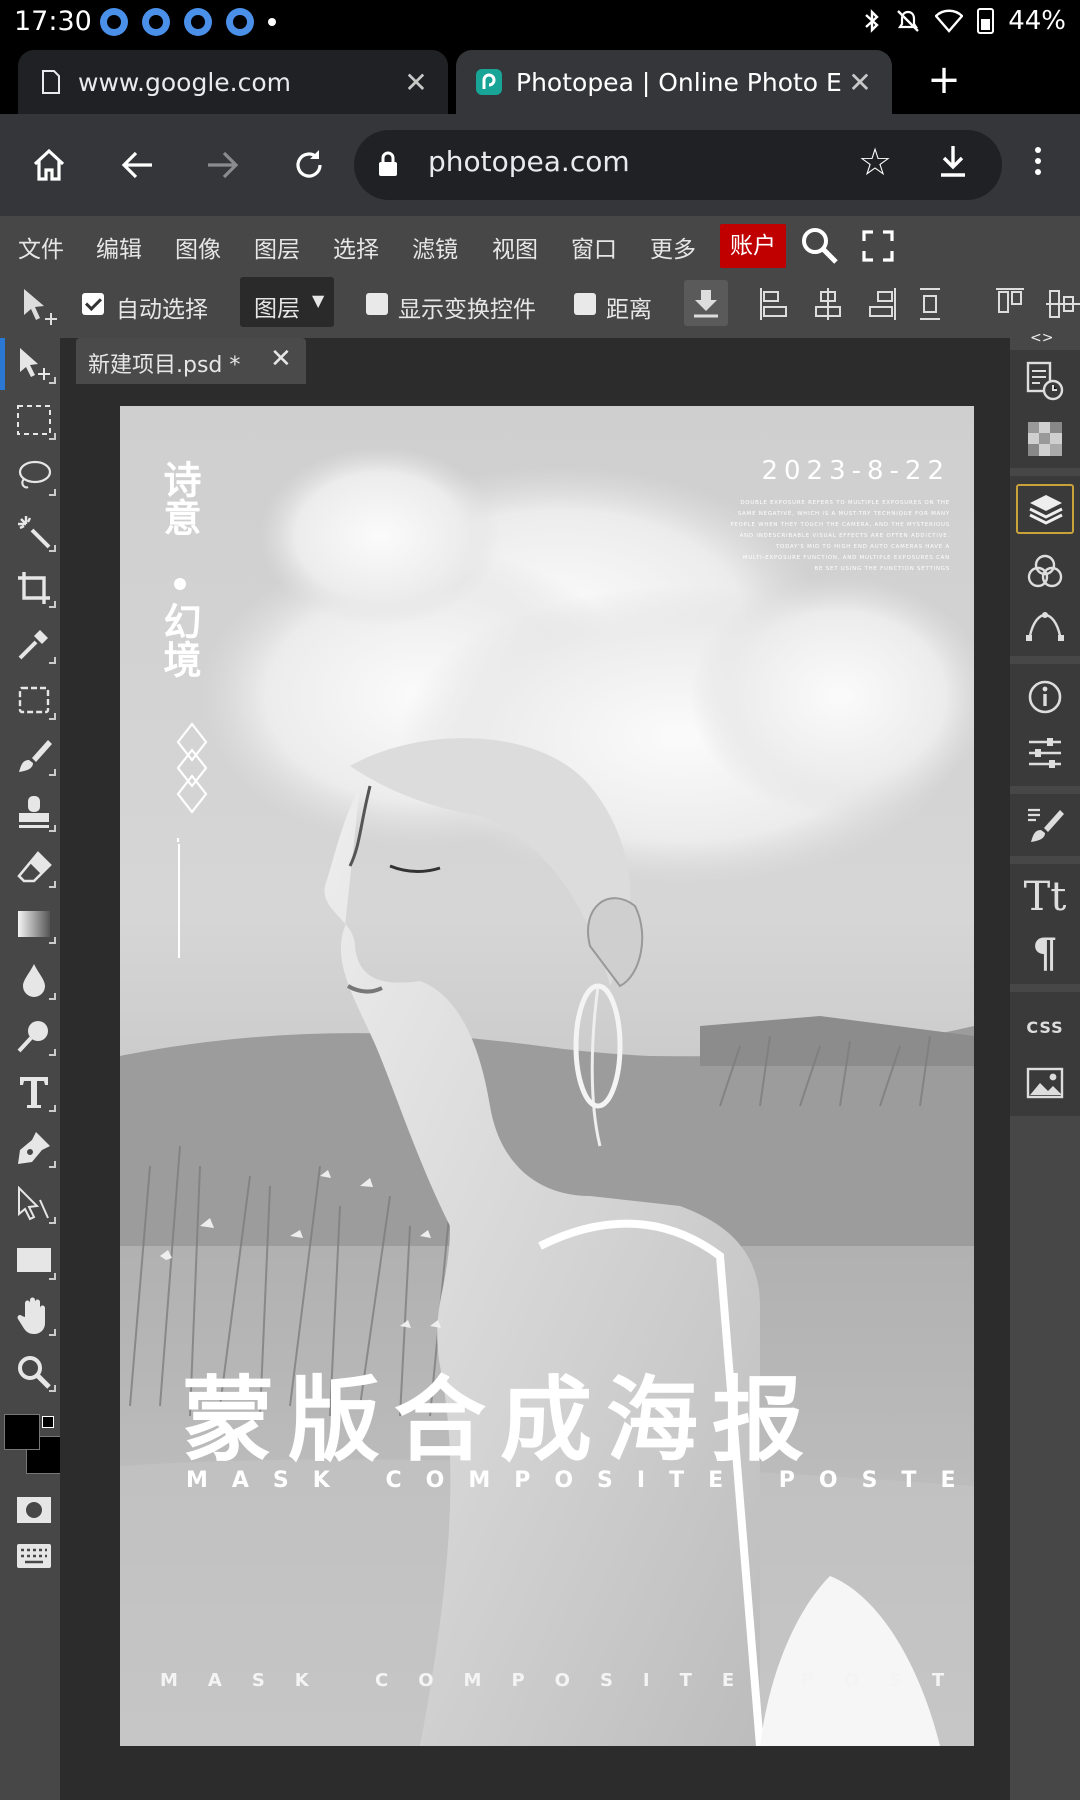 The image size is (1080, 1800). What do you see at coordinates (281, 359) in the screenshot?
I see `close-document-icon: ✕` at bounding box center [281, 359].